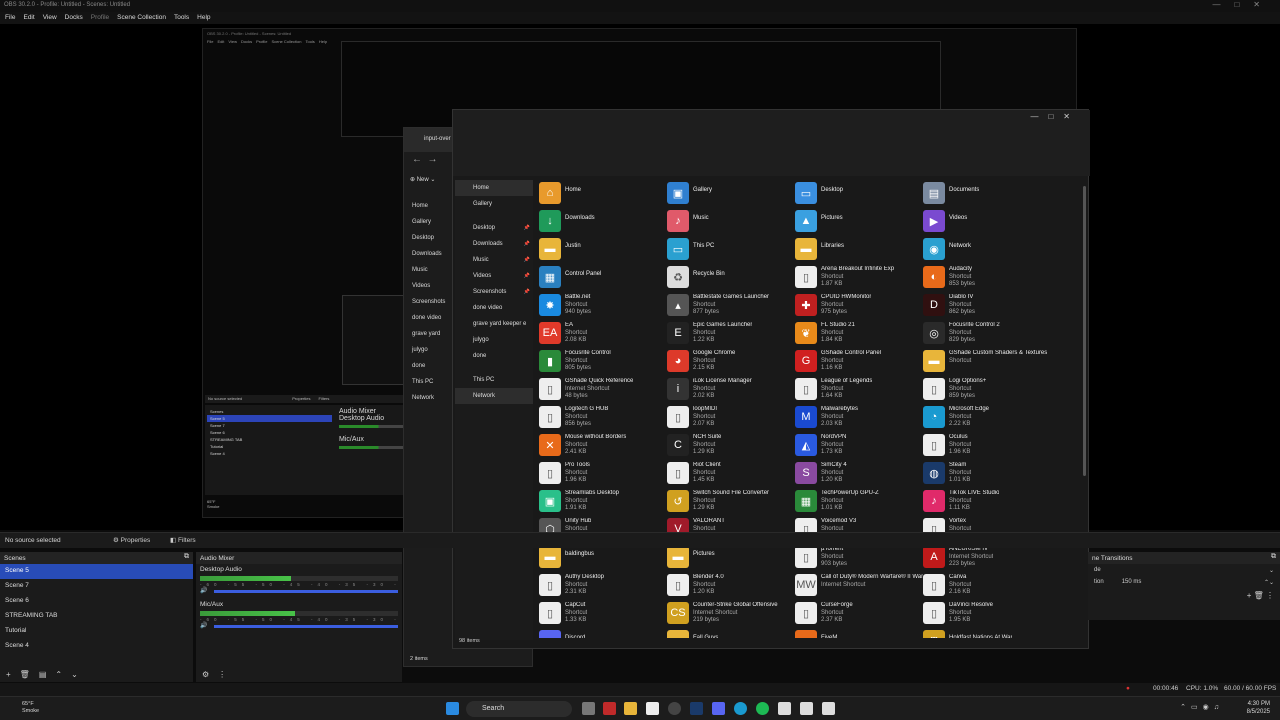 The width and height of the screenshot is (1280, 720). Describe the element at coordinates (131, 540) in the screenshot. I see `properties-button: ⚙ Properties` at that location.